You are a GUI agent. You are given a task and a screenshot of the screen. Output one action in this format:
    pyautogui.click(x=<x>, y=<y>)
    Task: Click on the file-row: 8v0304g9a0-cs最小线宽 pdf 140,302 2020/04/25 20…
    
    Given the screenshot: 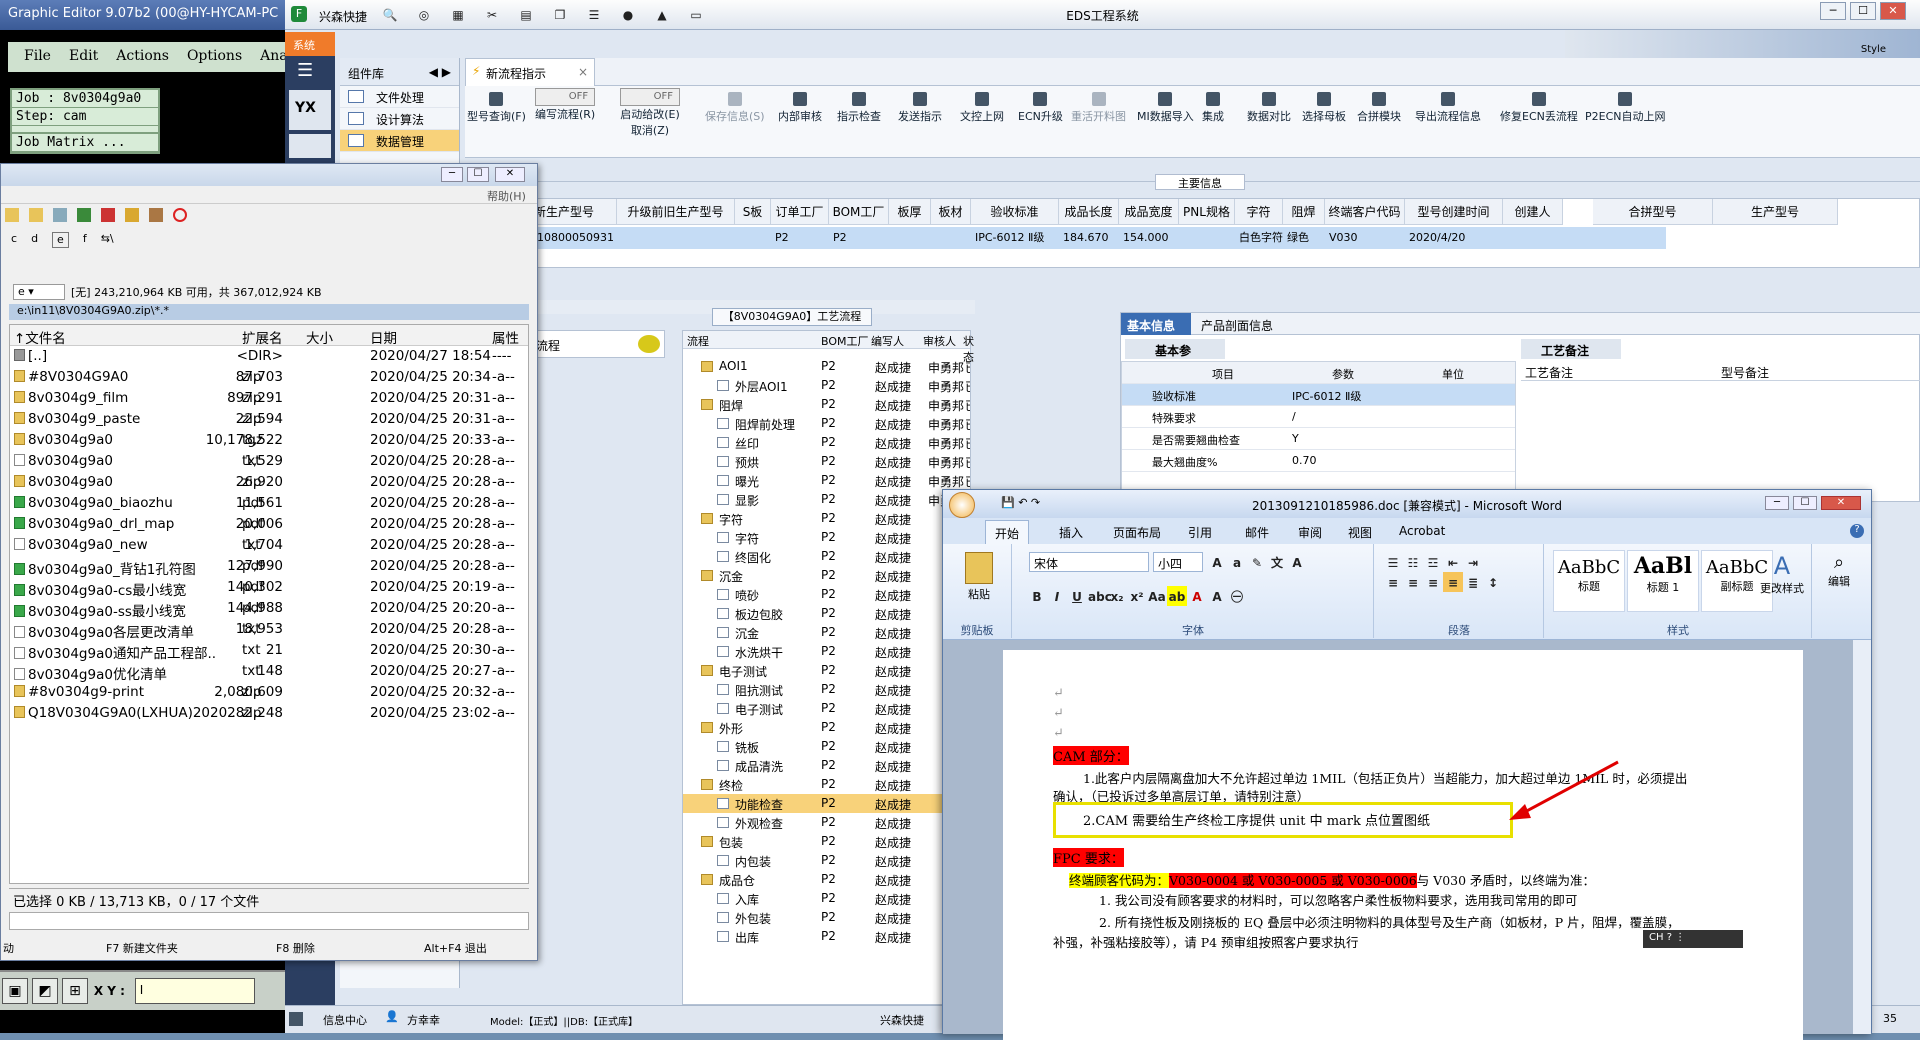 What is the action you would take?
    pyautogui.click(x=269, y=588)
    